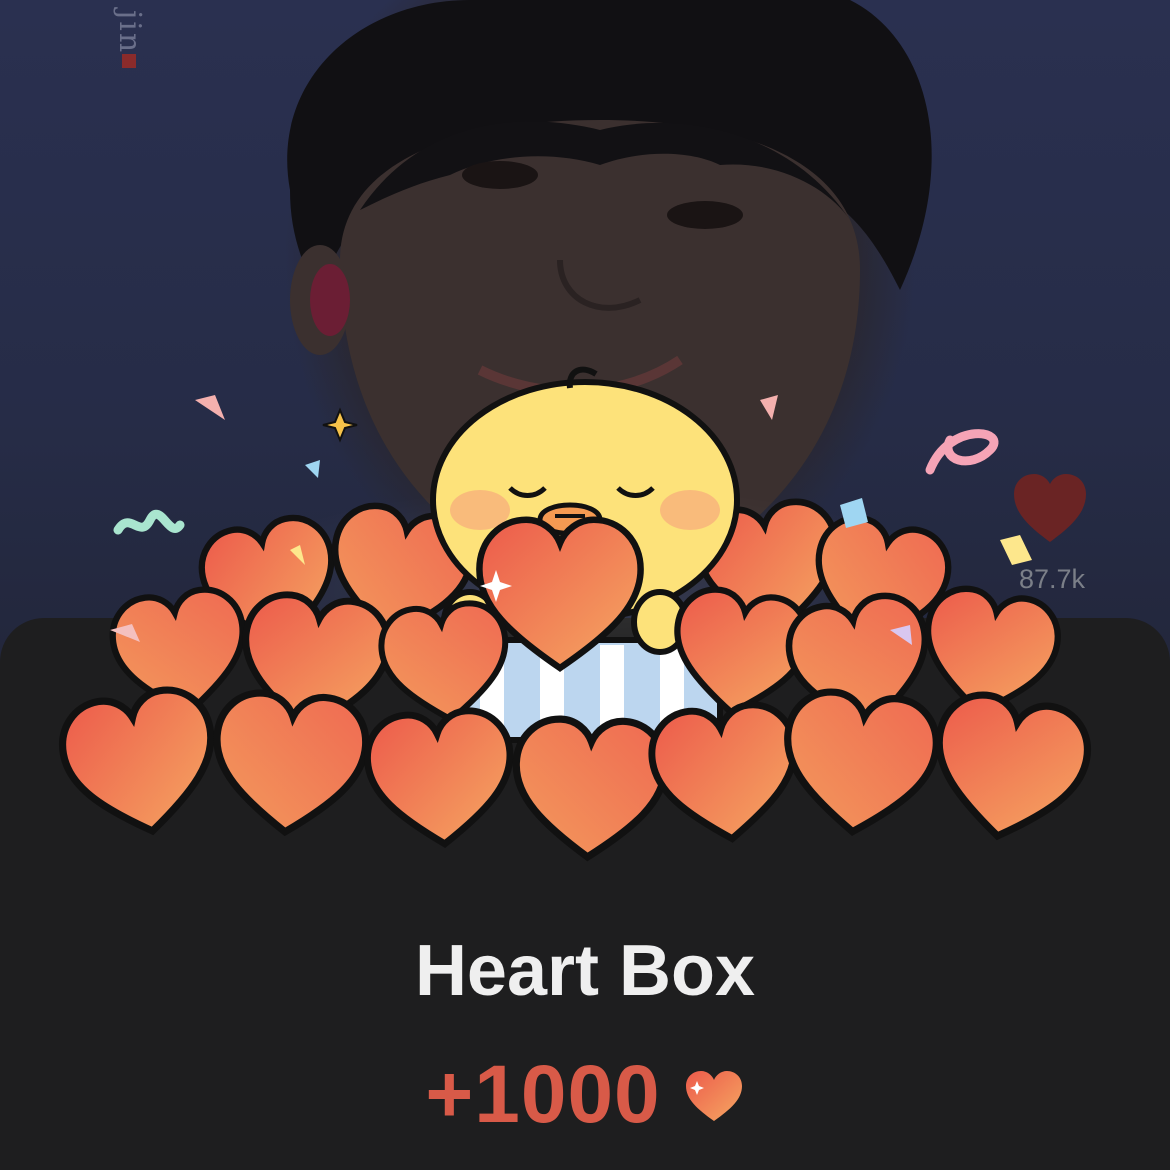 Image resolution: width=1170 pixels, height=1170 pixels. What do you see at coordinates (543, 1094) in the screenshot?
I see `reward-amount: +1000` at bounding box center [543, 1094].